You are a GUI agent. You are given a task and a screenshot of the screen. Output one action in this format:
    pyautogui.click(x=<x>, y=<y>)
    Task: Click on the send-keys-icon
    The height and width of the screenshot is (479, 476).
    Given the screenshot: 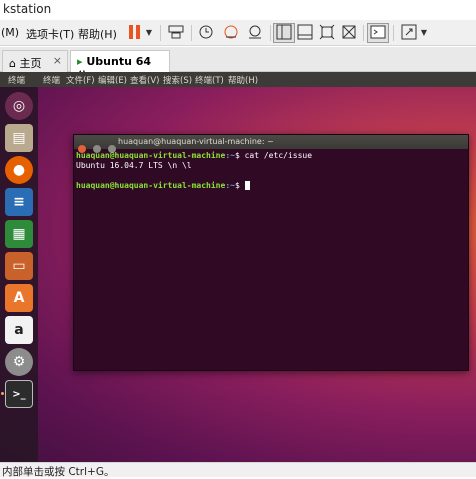 What is the action you would take?
    pyautogui.click(x=176, y=33)
    